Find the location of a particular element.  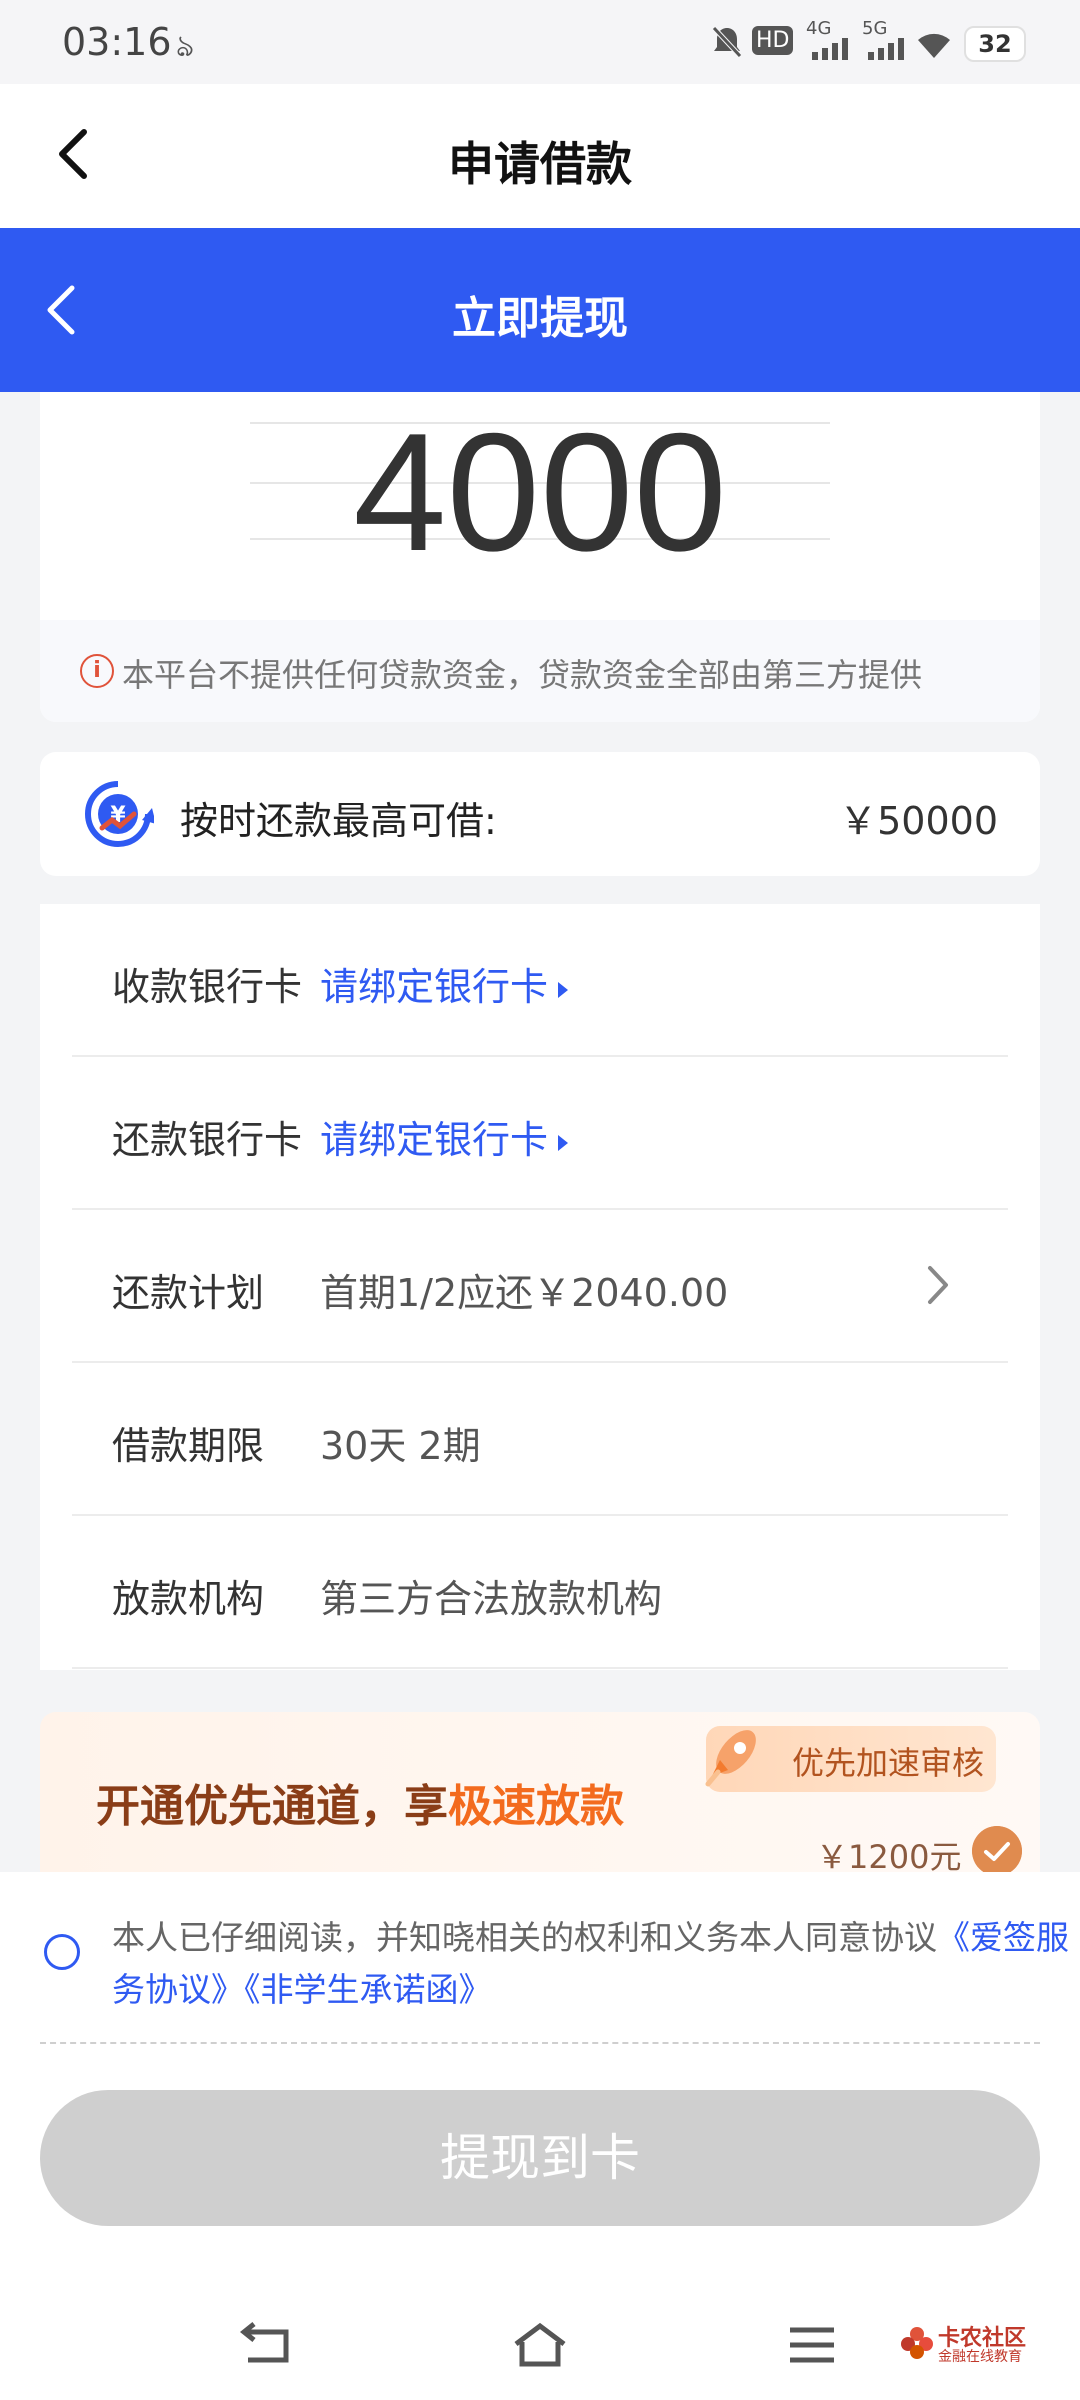

network-4g: 4G is located at coordinates (819, 28).